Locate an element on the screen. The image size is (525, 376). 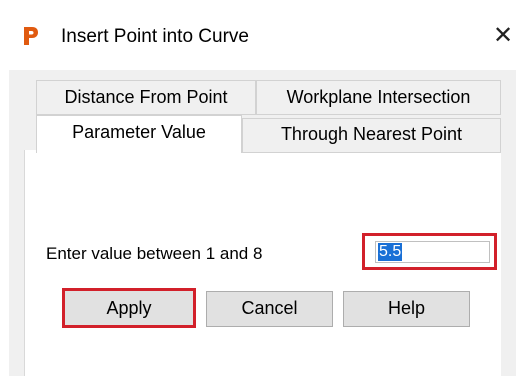
parameter-value-field-highlight: 5.5 is located at coordinates (429, 251).